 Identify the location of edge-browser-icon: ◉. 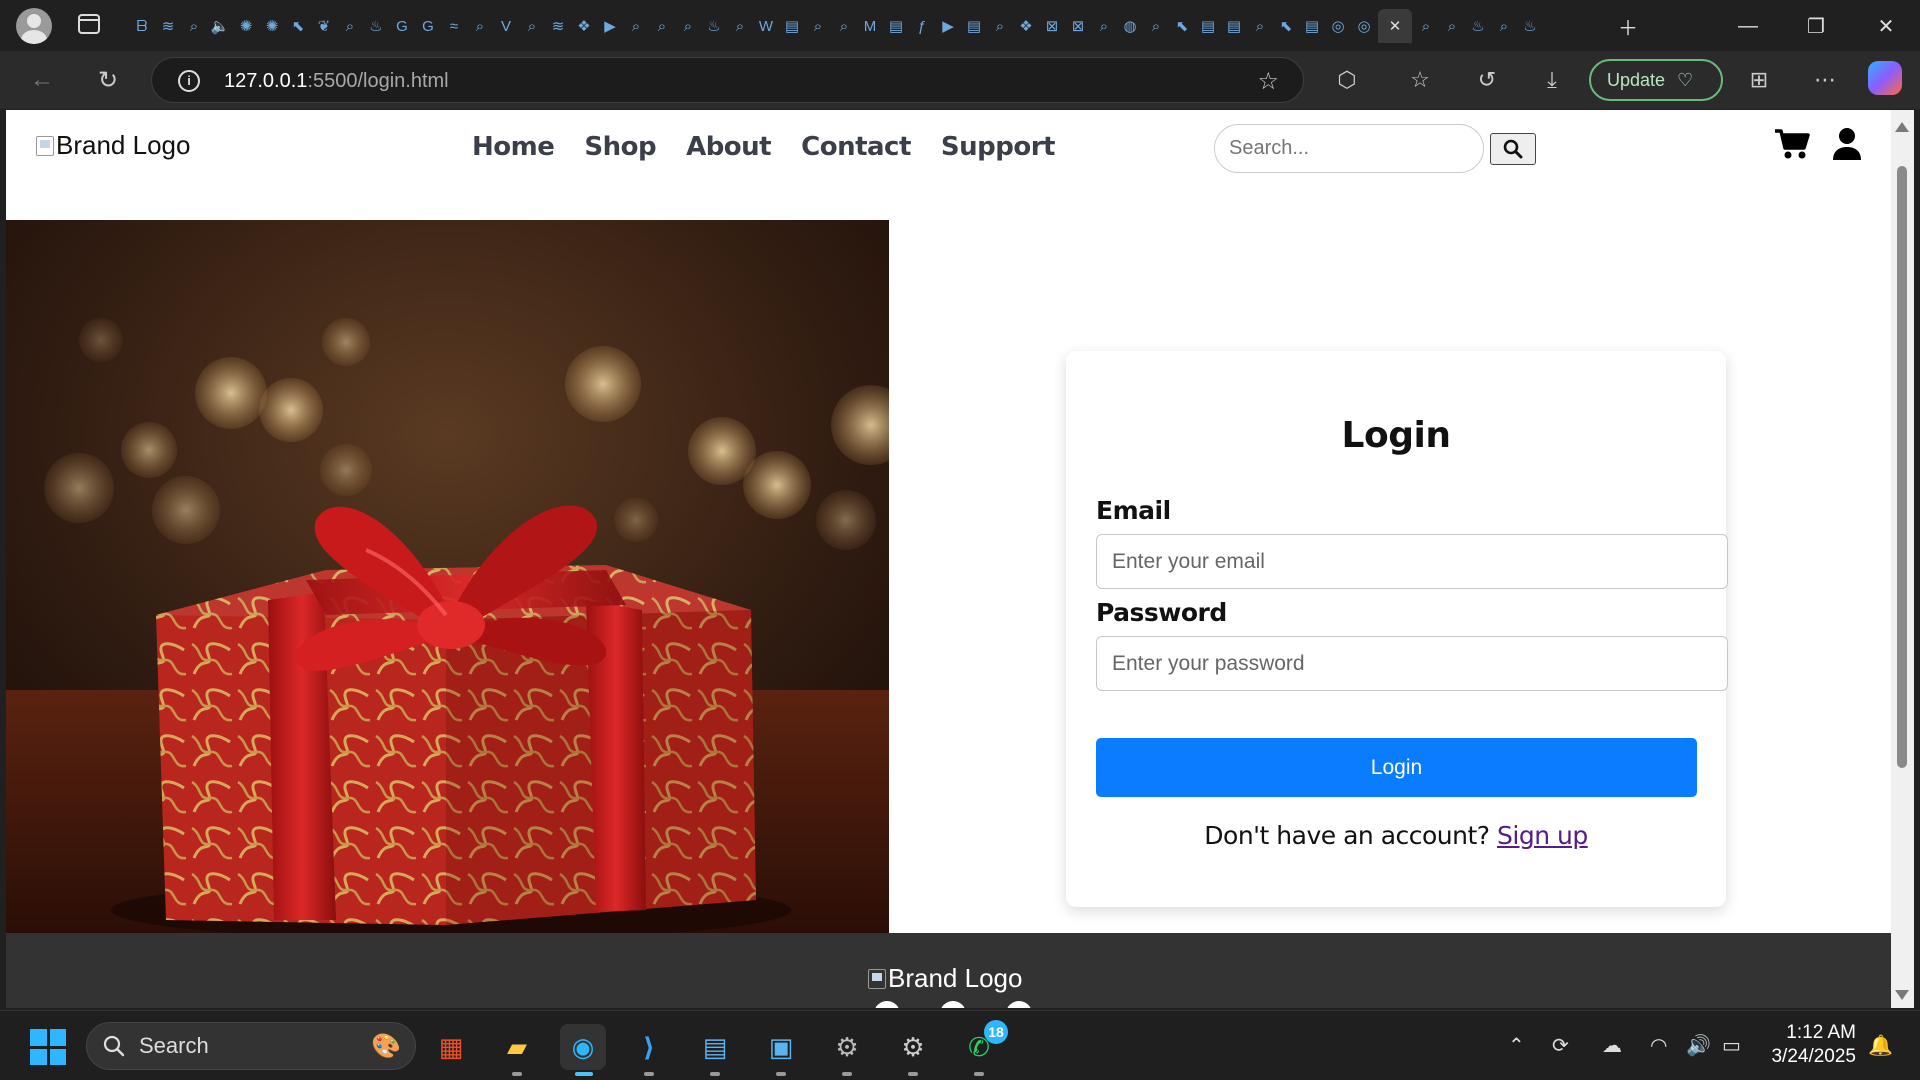
(583, 1050).